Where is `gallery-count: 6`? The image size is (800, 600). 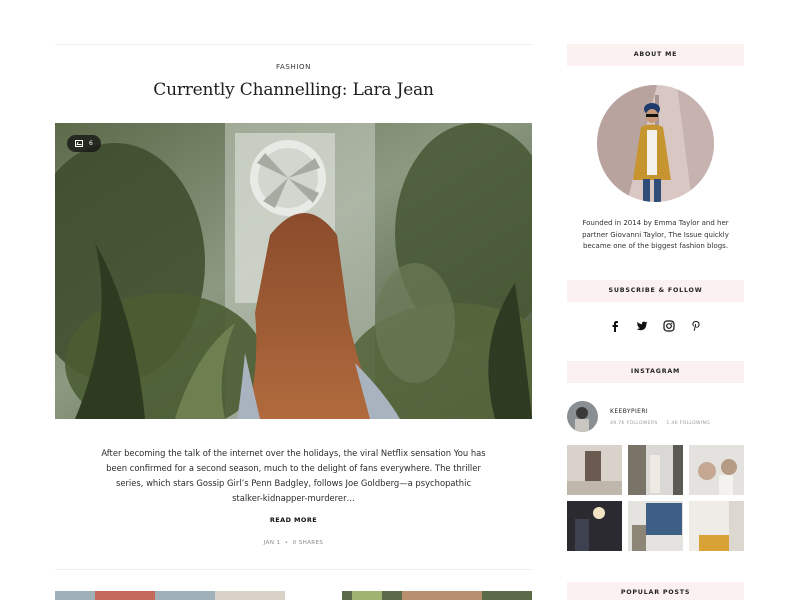
gallery-count: 6 is located at coordinates (91, 143).